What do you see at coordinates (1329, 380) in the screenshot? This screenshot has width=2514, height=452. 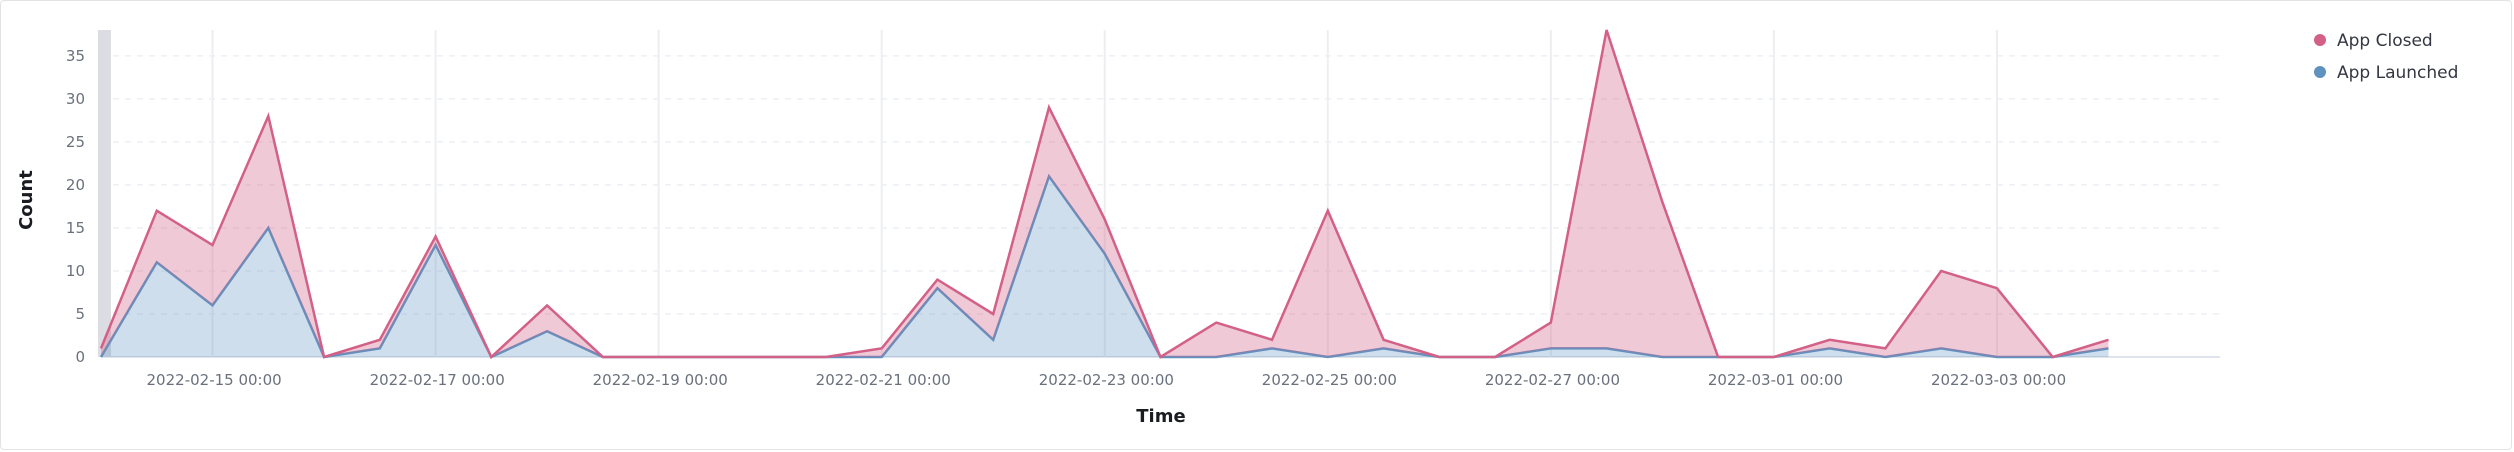 I see `x-tick-label: 2022-02-25 00:00` at bounding box center [1329, 380].